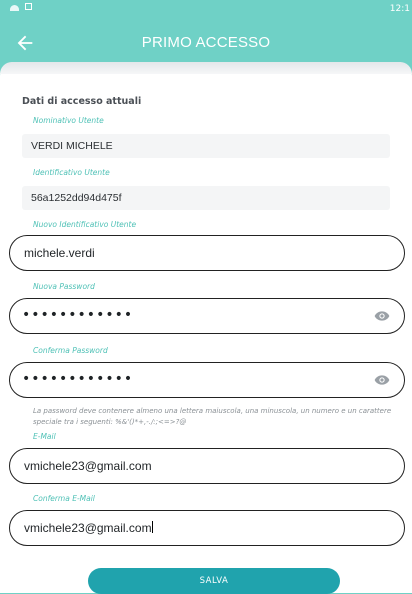  I want to click on confirm-email-text: vmichele23@gmail.com, so click(88, 528).